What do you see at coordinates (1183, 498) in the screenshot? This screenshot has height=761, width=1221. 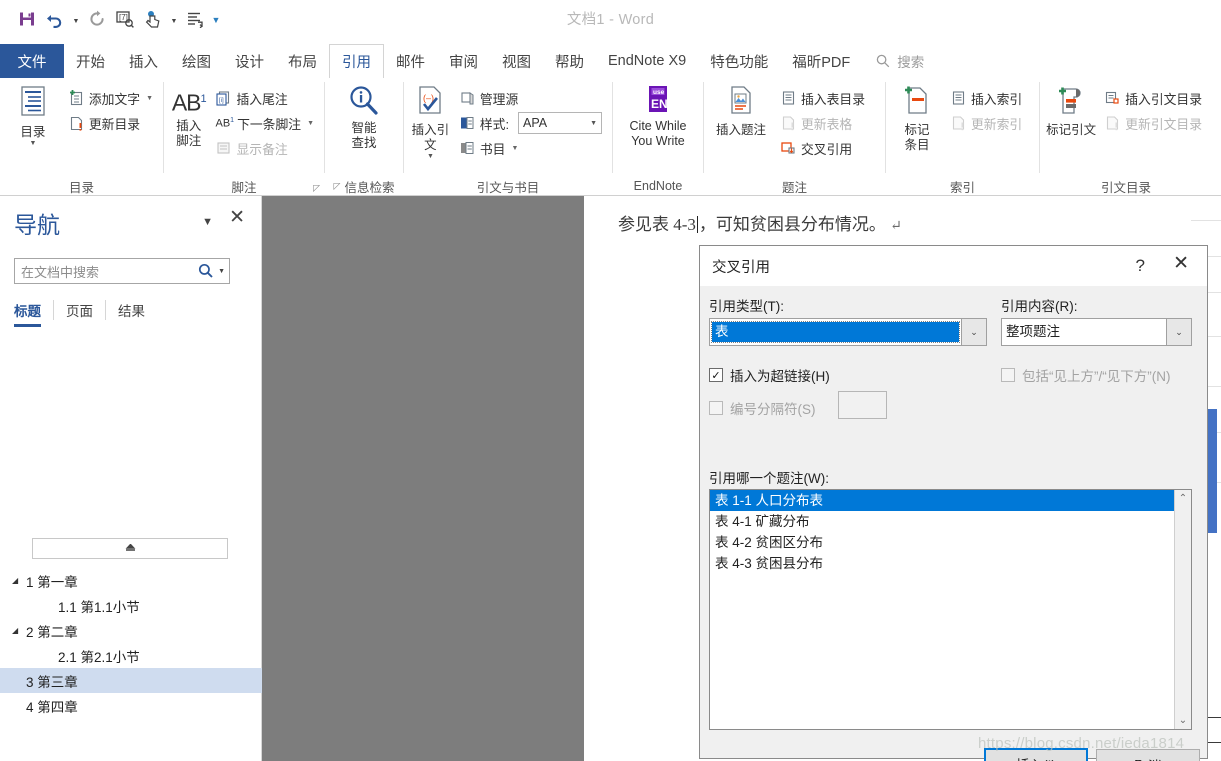 I see `scroll-up-icon: ⌃` at bounding box center [1183, 498].